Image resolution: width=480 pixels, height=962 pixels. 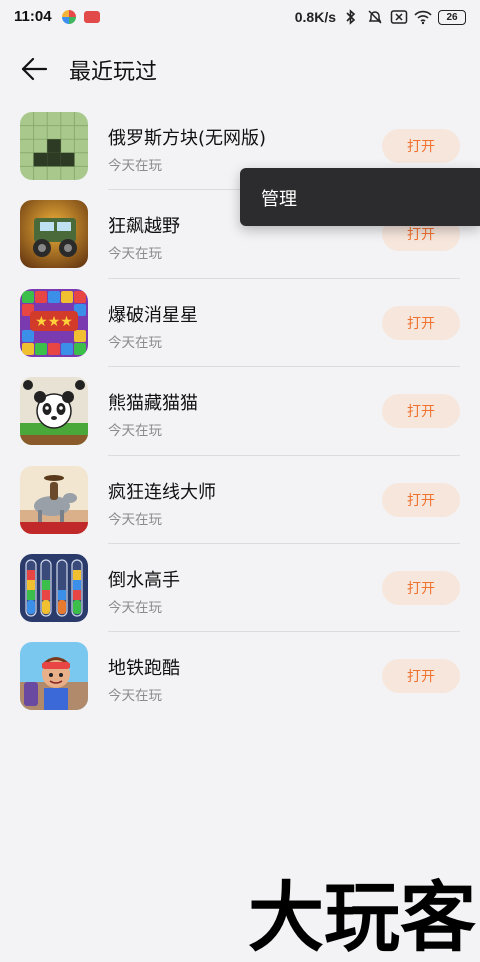 What do you see at coordinates (362, 917) in the screenshot?
I see `watermark: 大玩客` at bounding box center [362, 917].